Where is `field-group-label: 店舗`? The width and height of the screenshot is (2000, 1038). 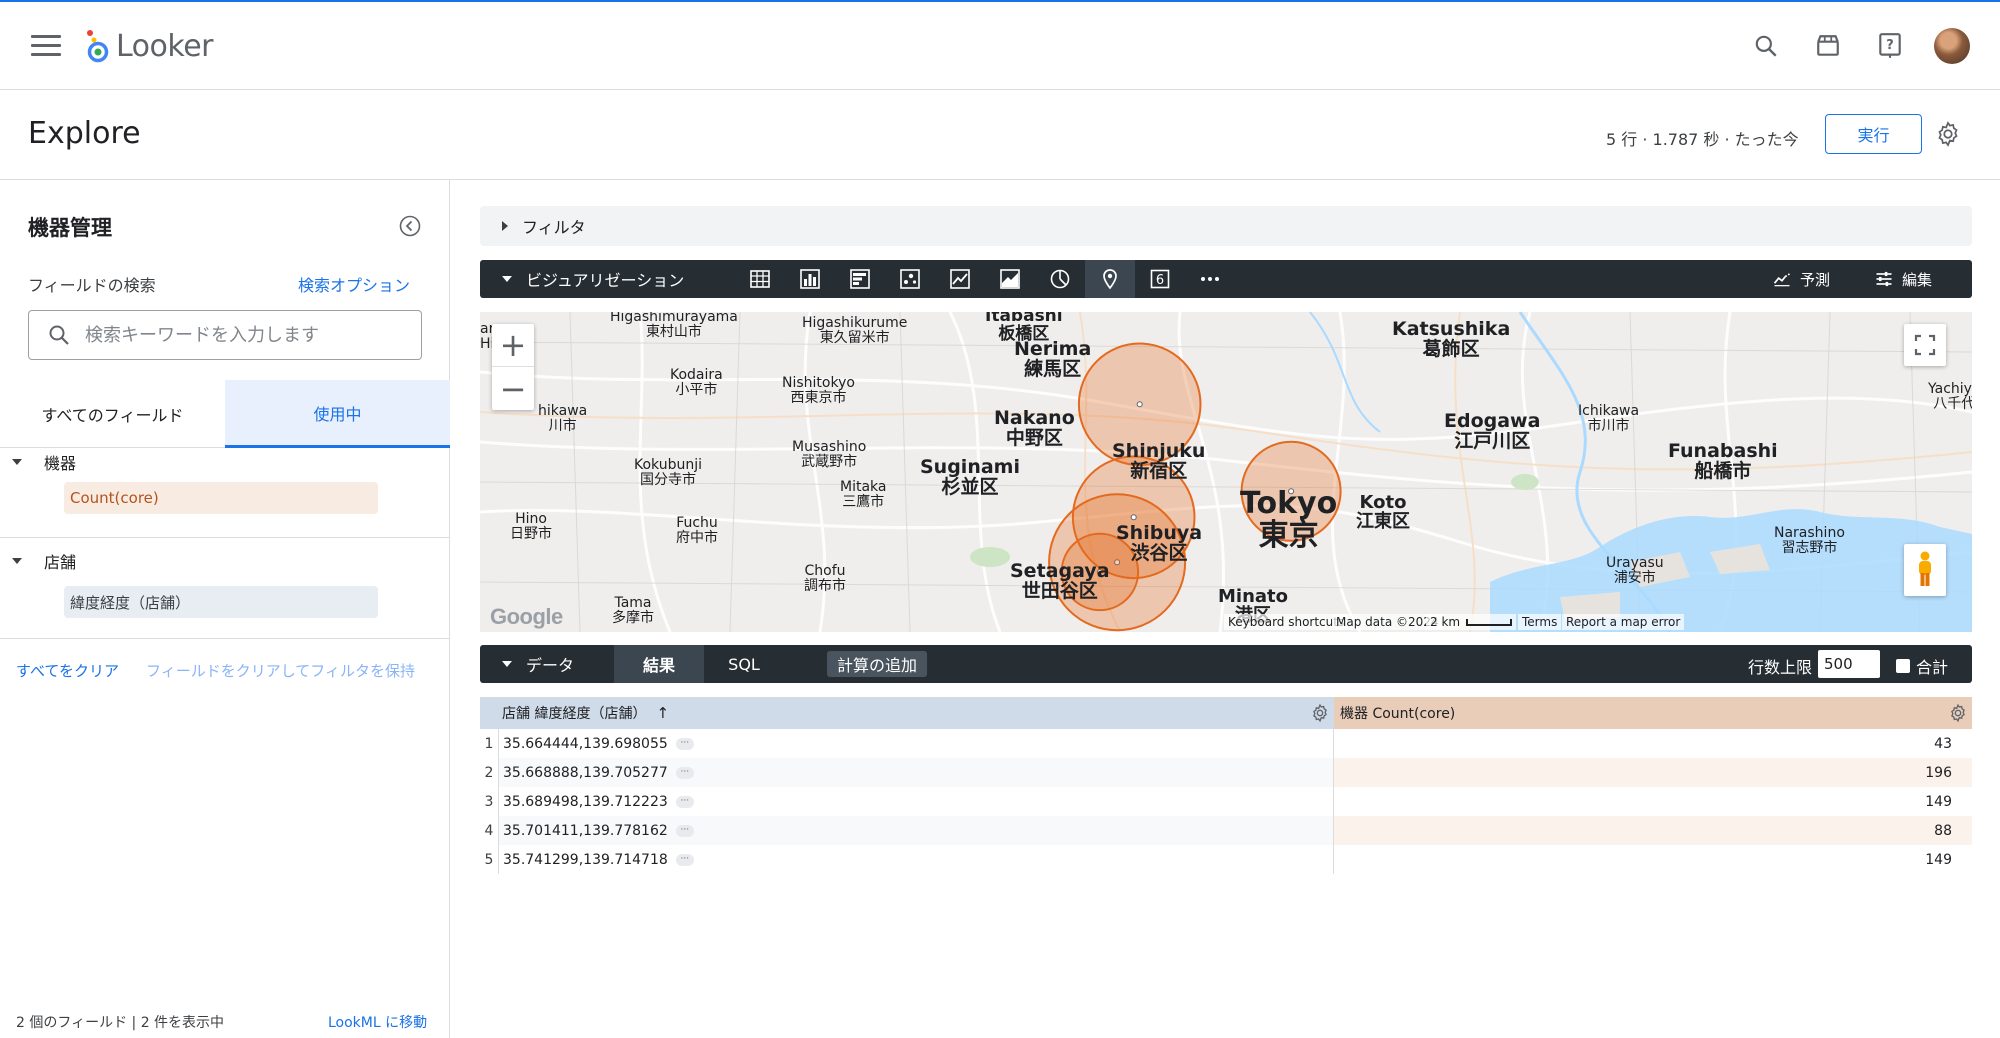
field-group-label: 店舗 is located at coordinates (60, 562).